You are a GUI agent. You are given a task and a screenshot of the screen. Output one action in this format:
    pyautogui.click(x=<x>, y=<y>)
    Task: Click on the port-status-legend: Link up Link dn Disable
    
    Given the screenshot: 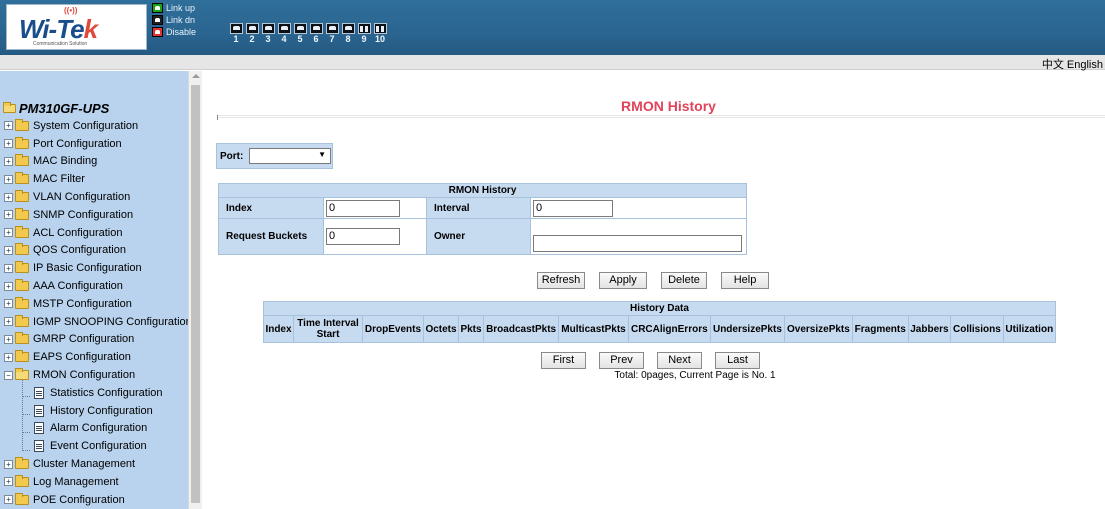 What is the action you would take?
    pyautogui.click(x=174, y=20)
    